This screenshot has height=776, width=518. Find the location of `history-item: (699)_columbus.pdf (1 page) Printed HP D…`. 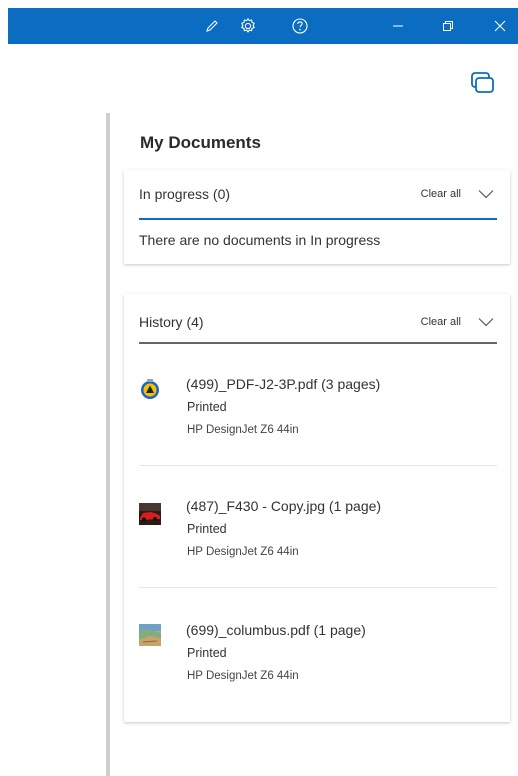

history-item: (699)_columbus.pdf (1 page) Printed HP D… is located at coordinates (318, 683).